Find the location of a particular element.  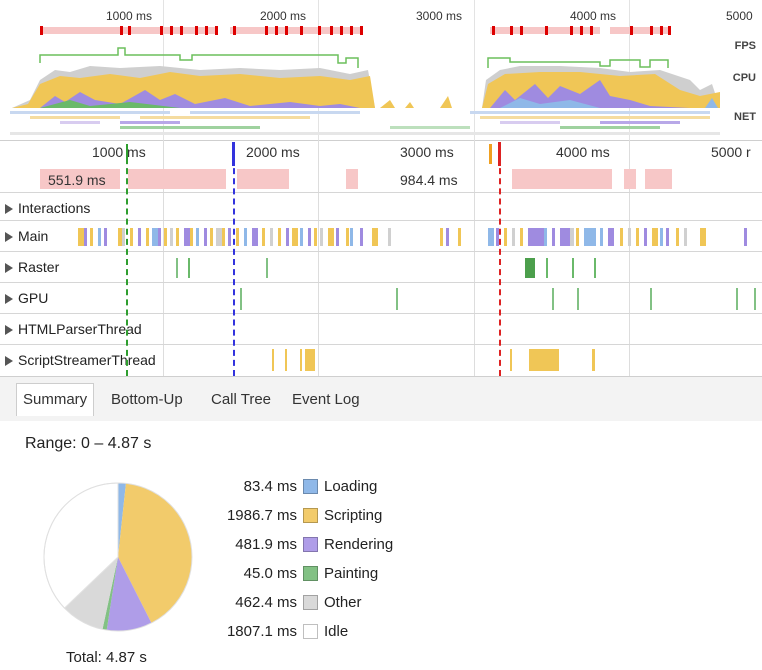

main-thread-events is located at coordinates (381, 236).